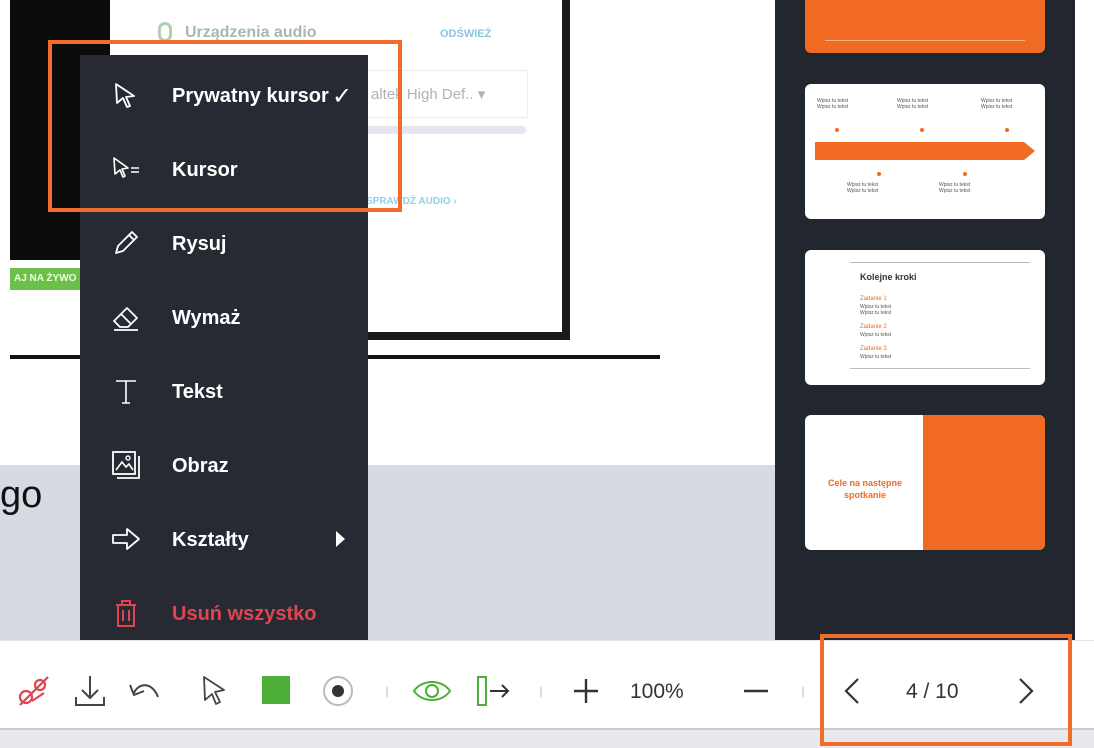 The height and width of the screenshot is (748, 1094). I want to click on eye-icon, so click(432, 691).